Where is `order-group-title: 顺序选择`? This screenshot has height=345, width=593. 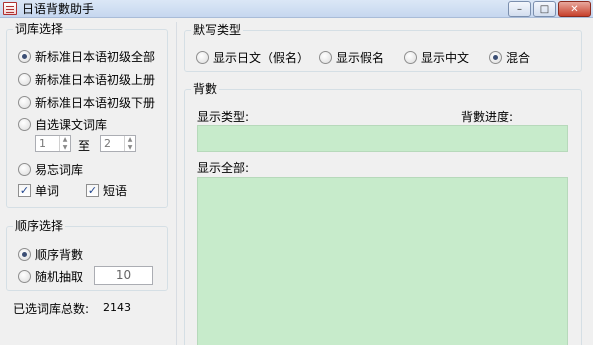 order-group-title: 顺序选择 is located at coordinates (39, 226).